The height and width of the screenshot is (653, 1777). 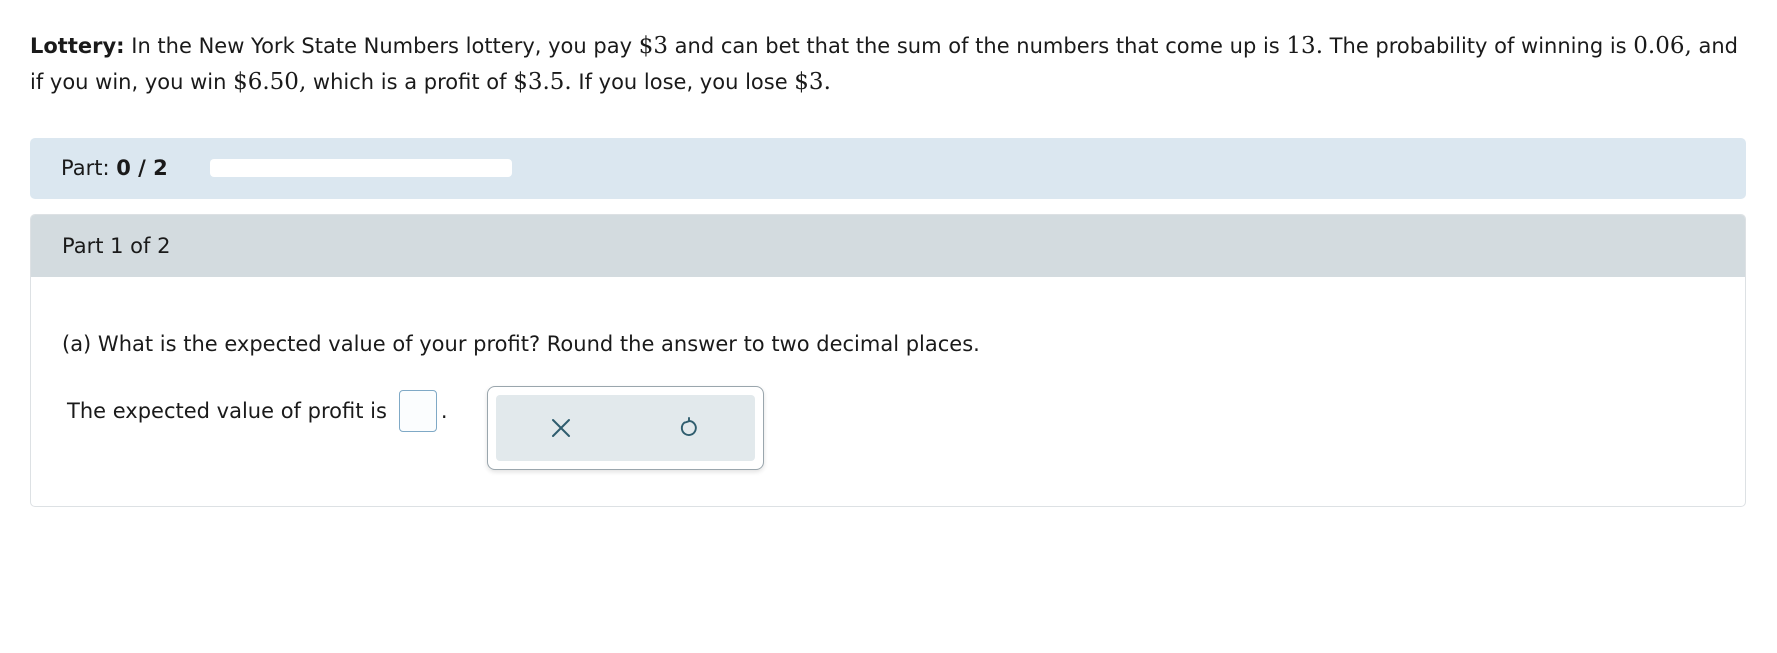 What do you see at coordinates (888, 246) in the screenshot?
I see `part-header: Part 1 of 2` at bounding box center [888, 246].